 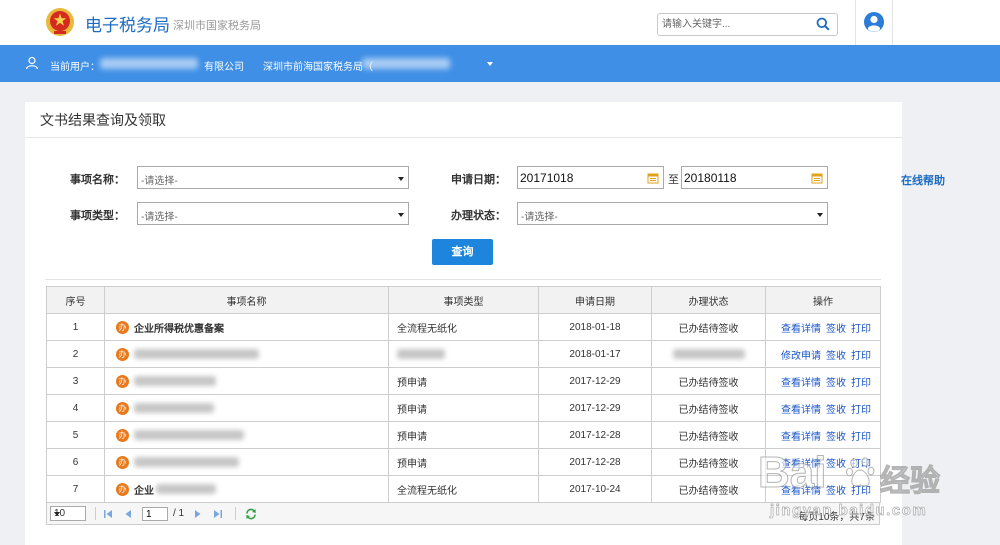 What do you see at coordinates (246, 300) in the screenshot?
I see `column-header-item-name: 事项名称` at bounding box center [246, 300].